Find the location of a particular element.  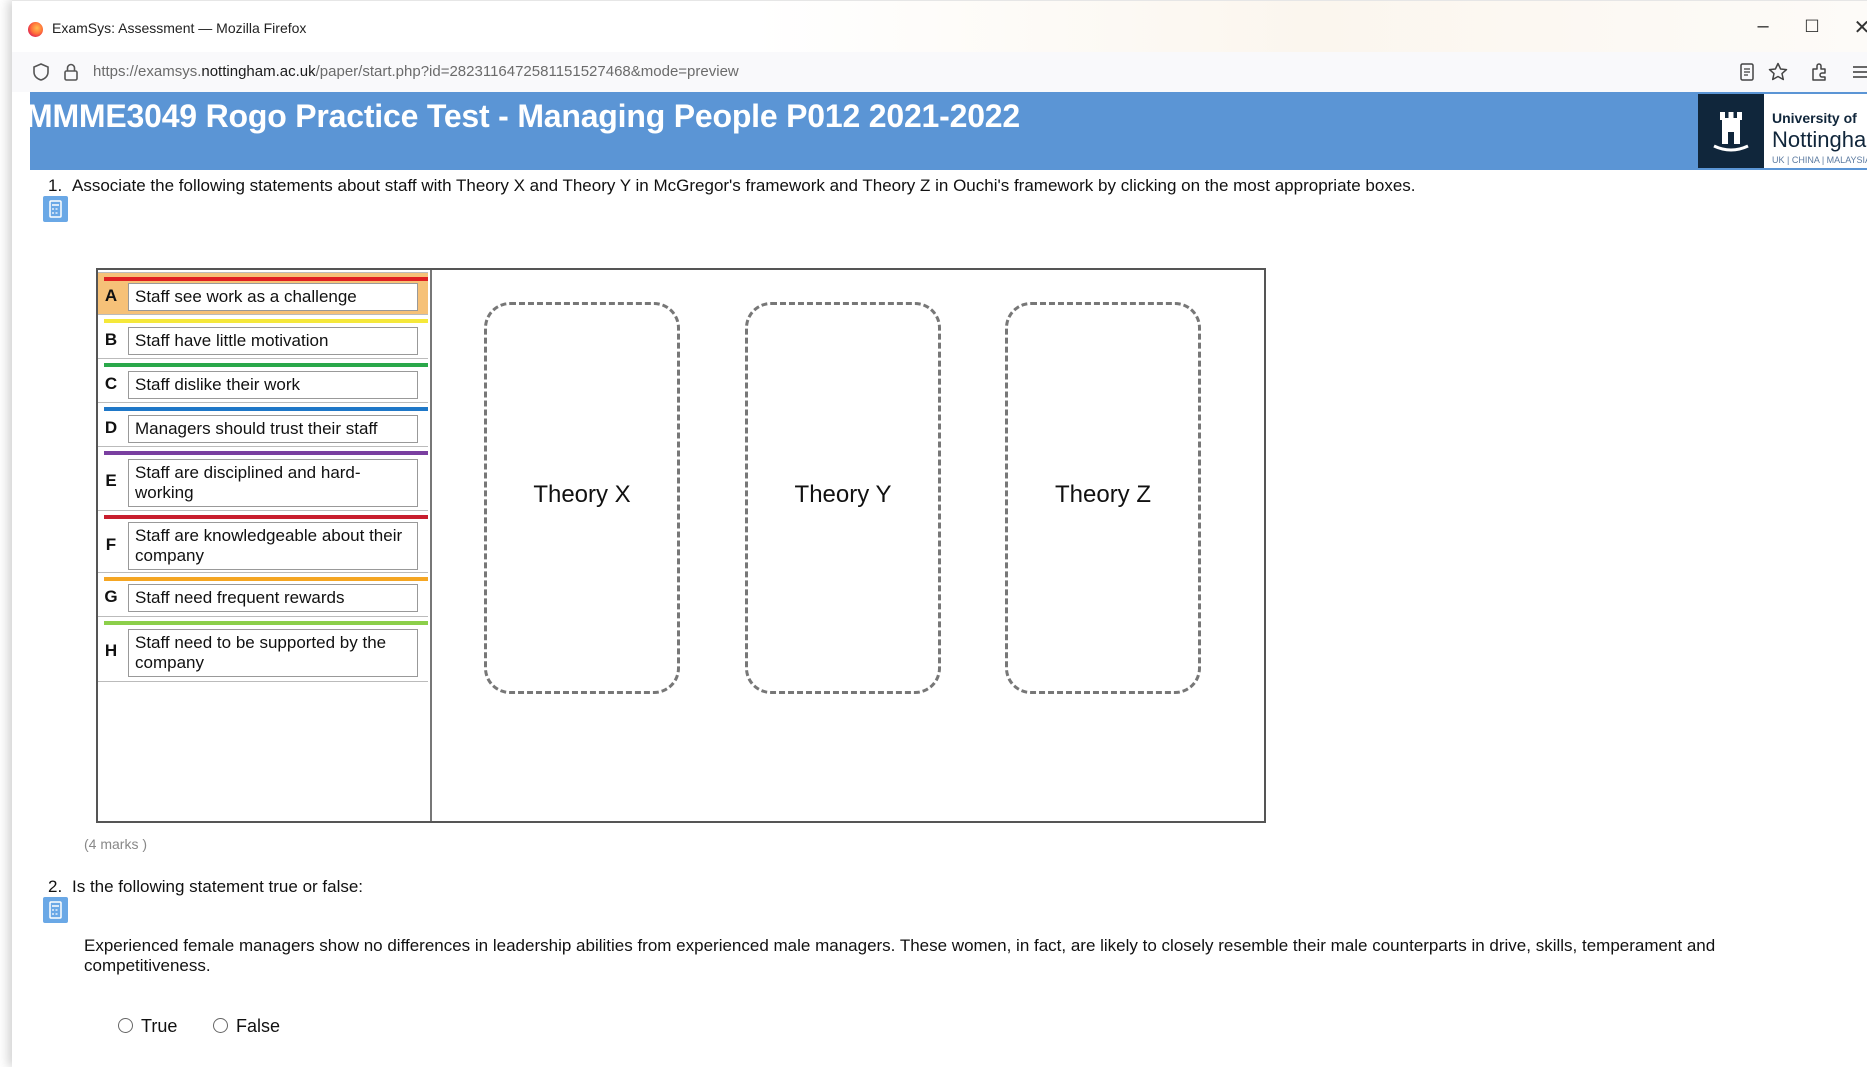

item-text: Staff need frequent rewards is located at coordinates (273, 598).